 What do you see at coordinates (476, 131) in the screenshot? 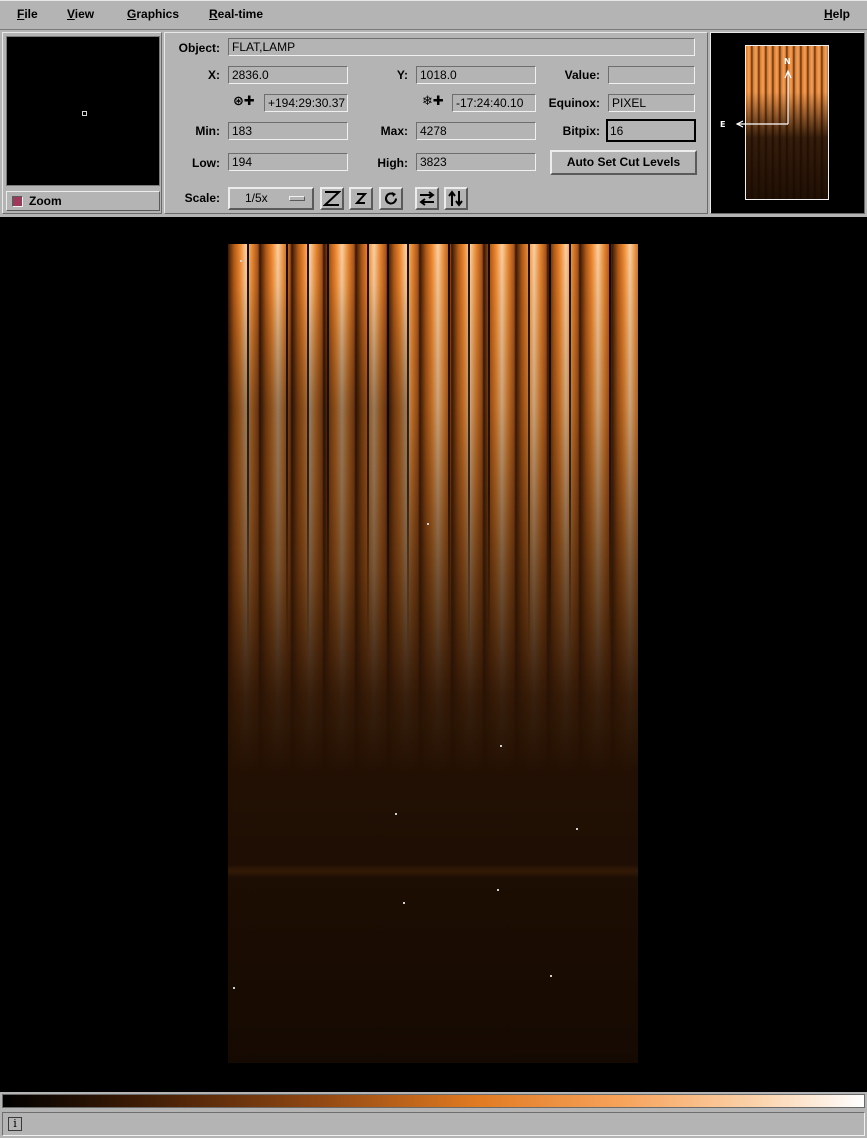
I see `max-field: 4278` at bounding box center [476, 131].